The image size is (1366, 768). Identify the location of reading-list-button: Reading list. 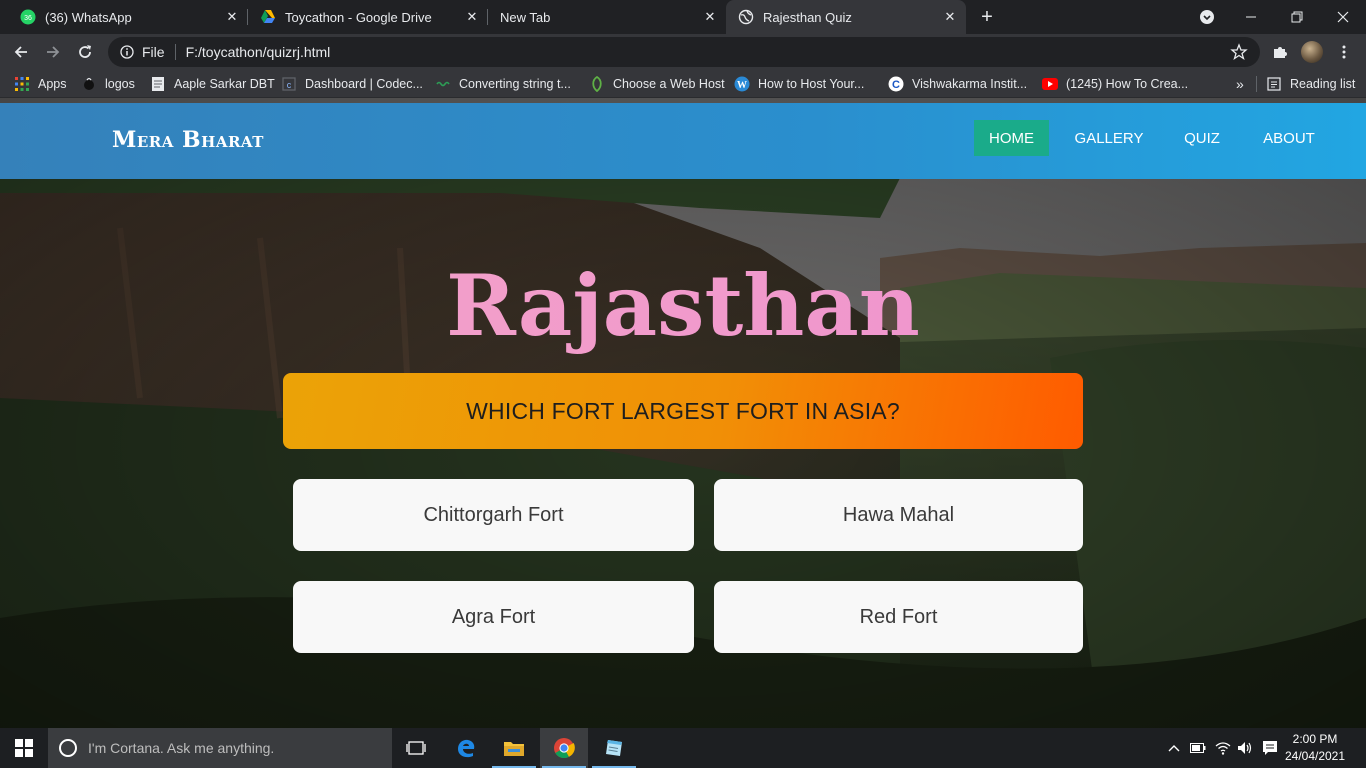
(1310, 84).